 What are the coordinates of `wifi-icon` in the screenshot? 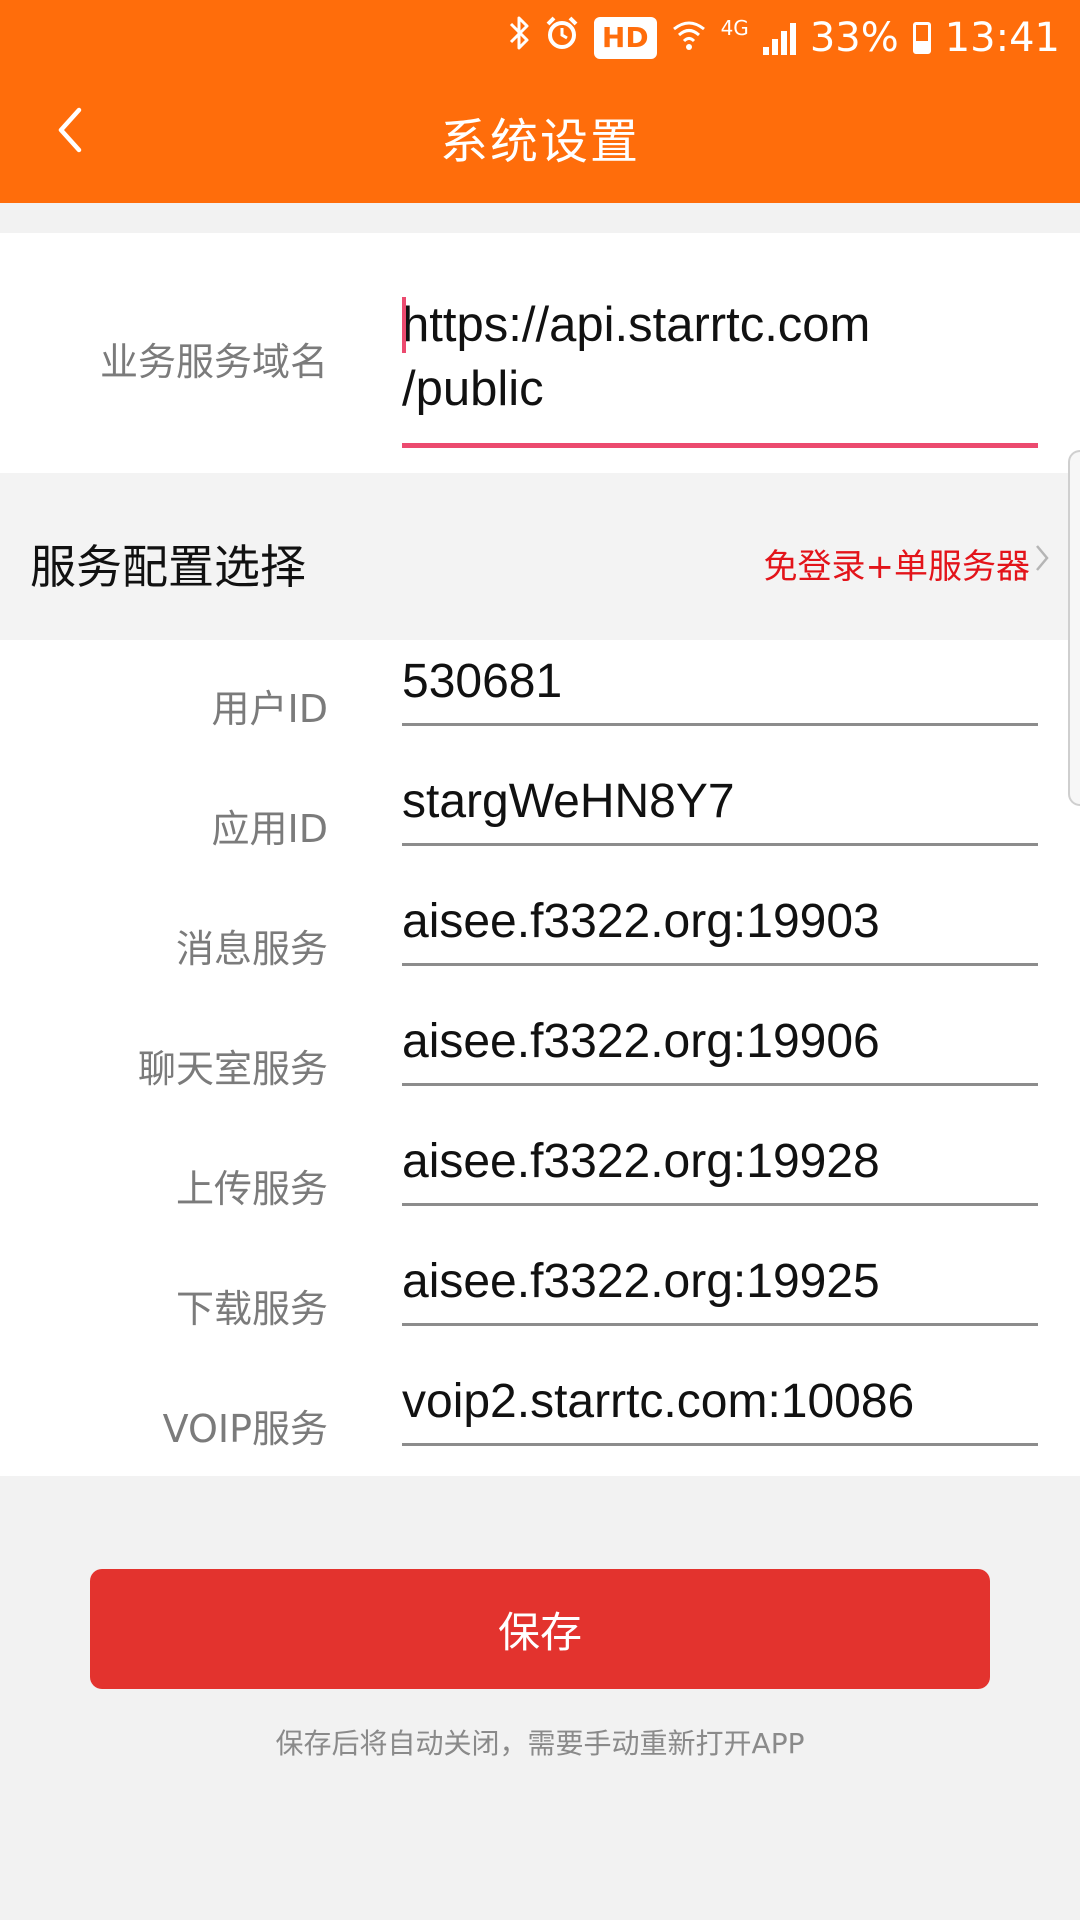 It's located at (689, 38).